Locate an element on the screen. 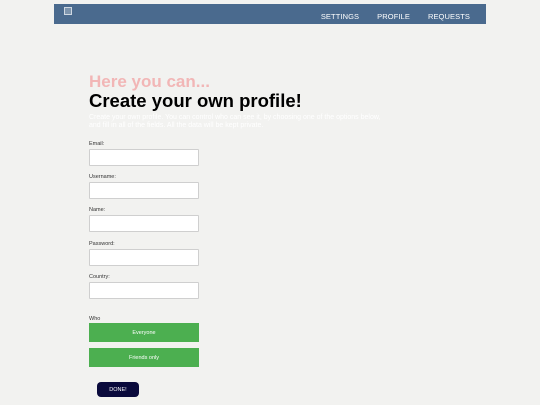 Image resolution: width=540 pixels, height=405 pixels. done-button: DONE! is located at coordinates (118, 389).